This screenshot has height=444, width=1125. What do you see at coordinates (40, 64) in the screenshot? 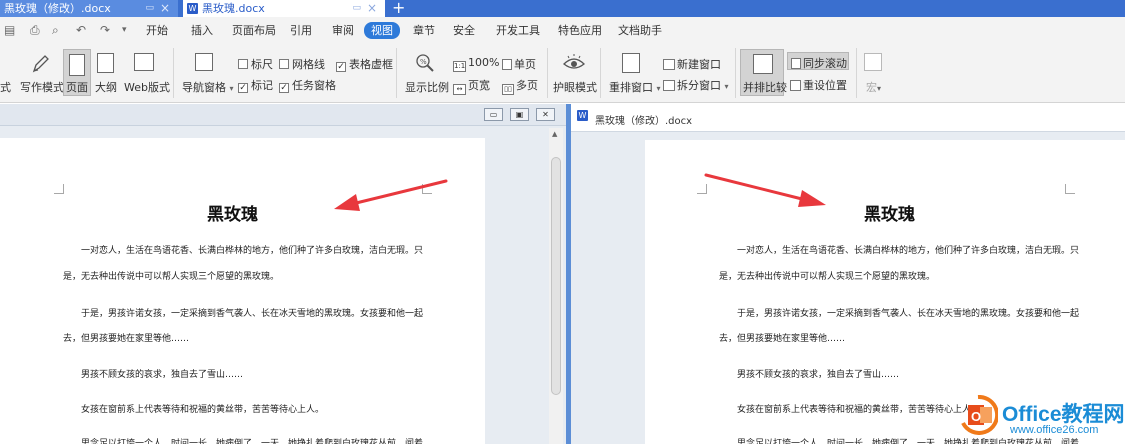
I see `pen-icon` at bounding box center [40, 64].